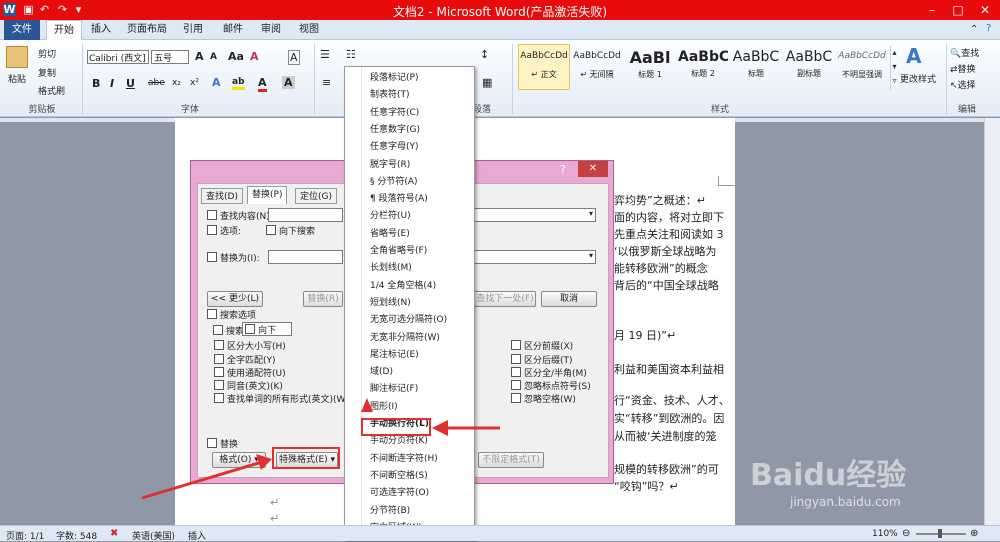  I want to click on status-language: 英语(美国), so click(153, 535).